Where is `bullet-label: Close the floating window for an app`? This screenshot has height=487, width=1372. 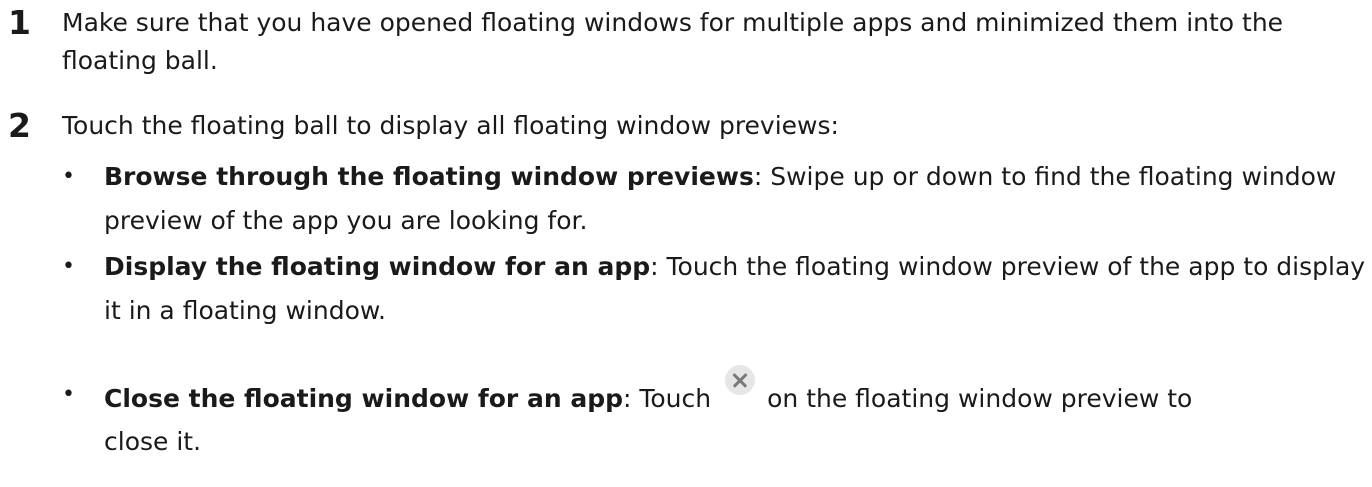 bullet-label: Close the floating window for an app is located at coordinates (363, 398).